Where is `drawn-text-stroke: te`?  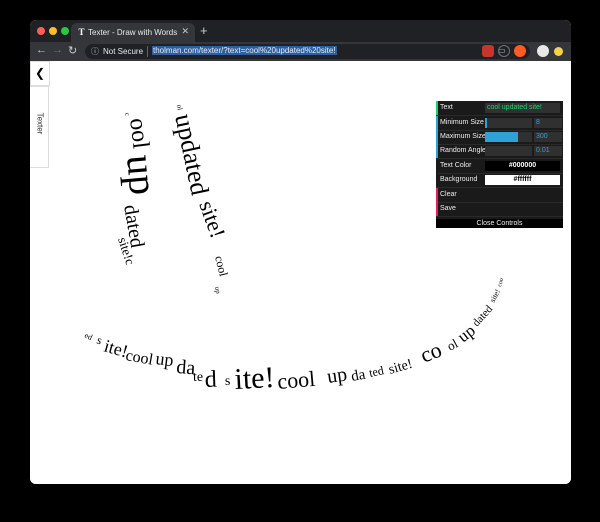
drawn-text-stroke: te is located at coordinates (198, 377).